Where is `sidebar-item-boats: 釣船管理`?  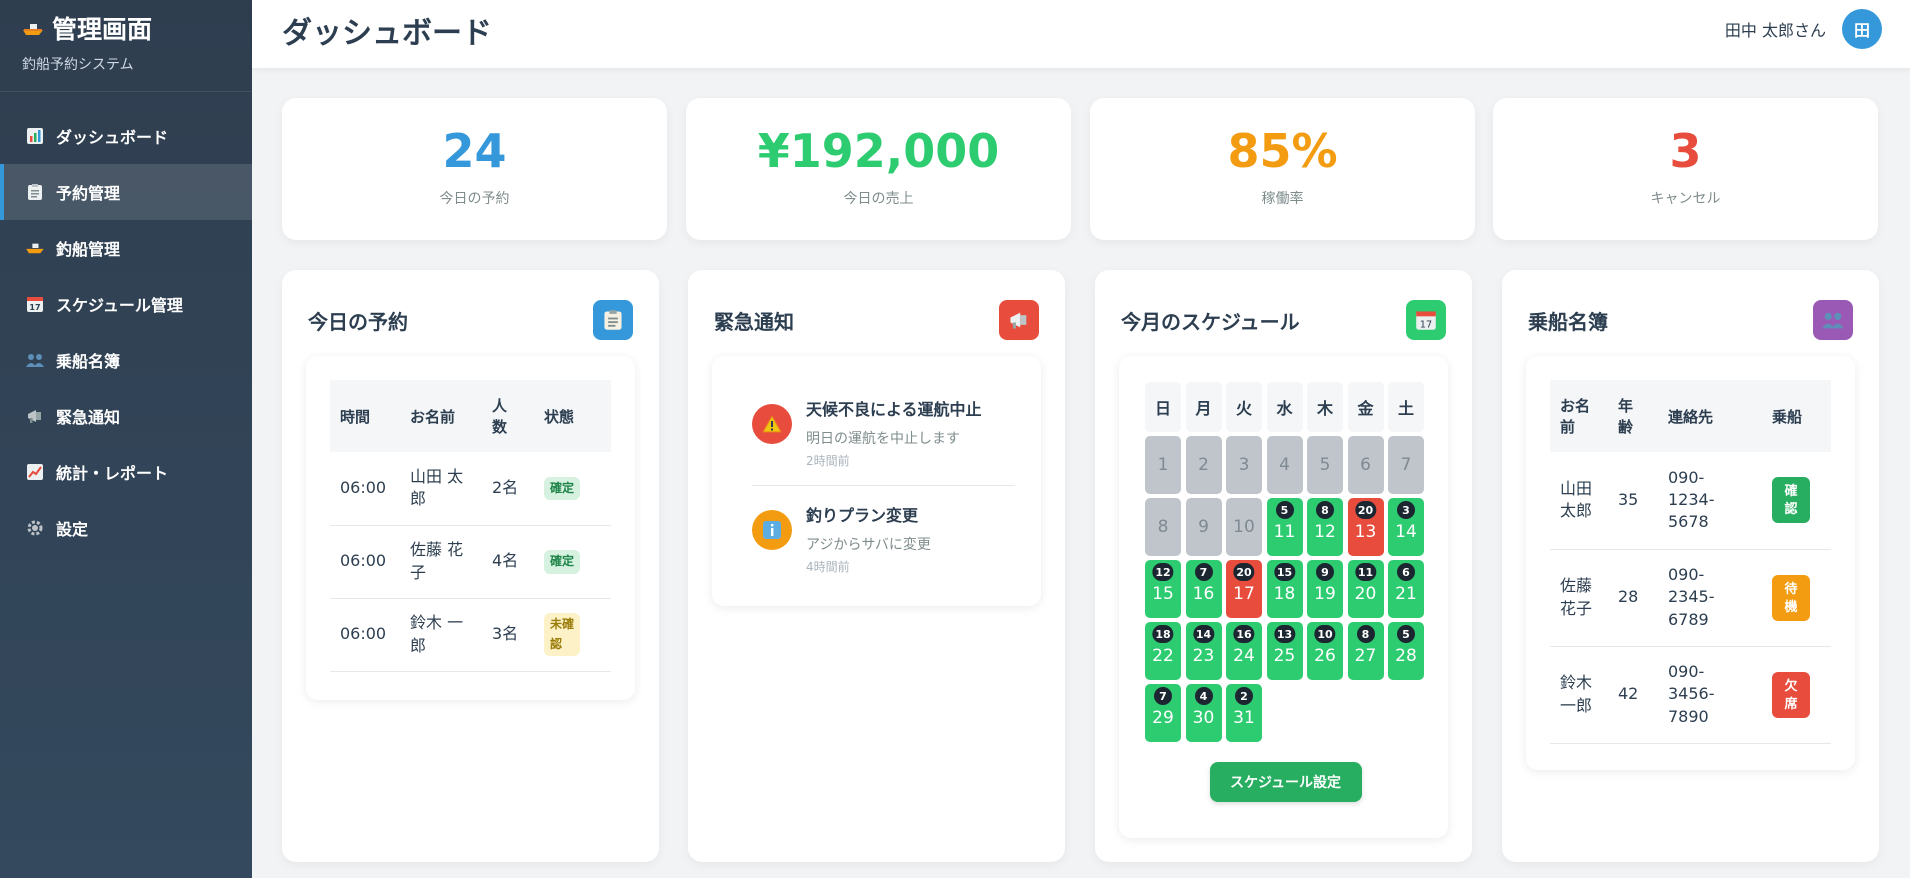 sidebar-item-boats: 釣船管理 is located at coordinates (126, 248).